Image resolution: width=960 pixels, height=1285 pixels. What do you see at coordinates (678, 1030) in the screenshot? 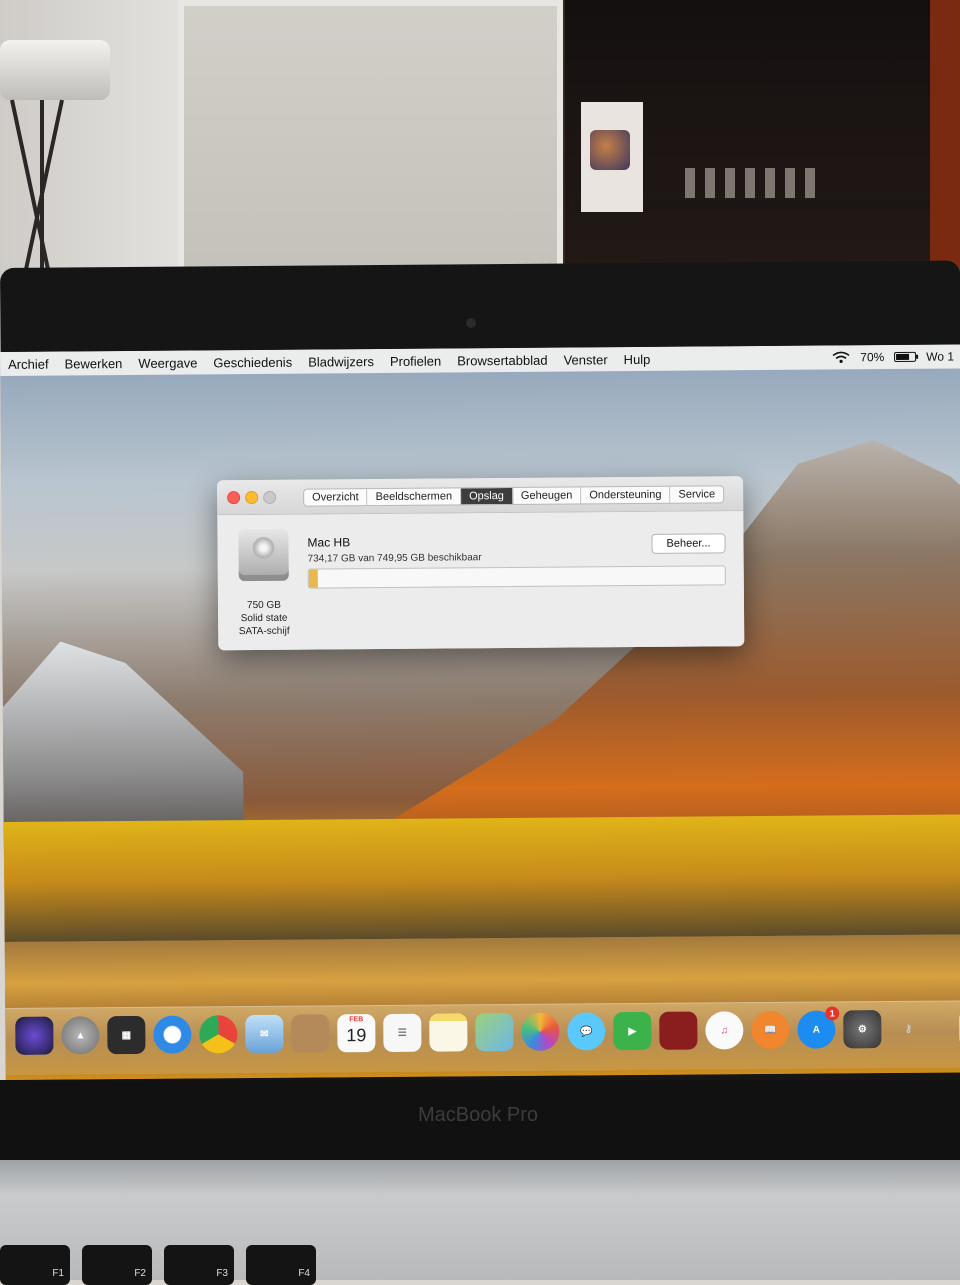
I see `photo-booth-icon` at bounding box center [678, 1030].